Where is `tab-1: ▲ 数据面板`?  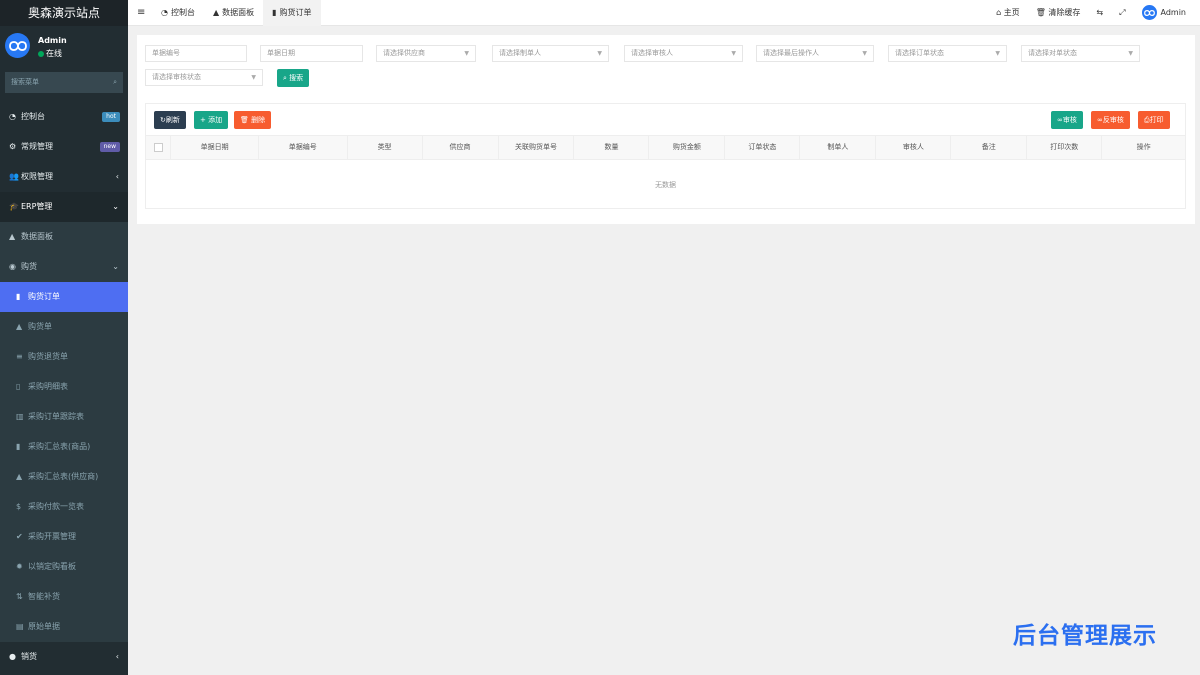 tab-1: ▲ 数据面板 is located at coordinates (233, 13).